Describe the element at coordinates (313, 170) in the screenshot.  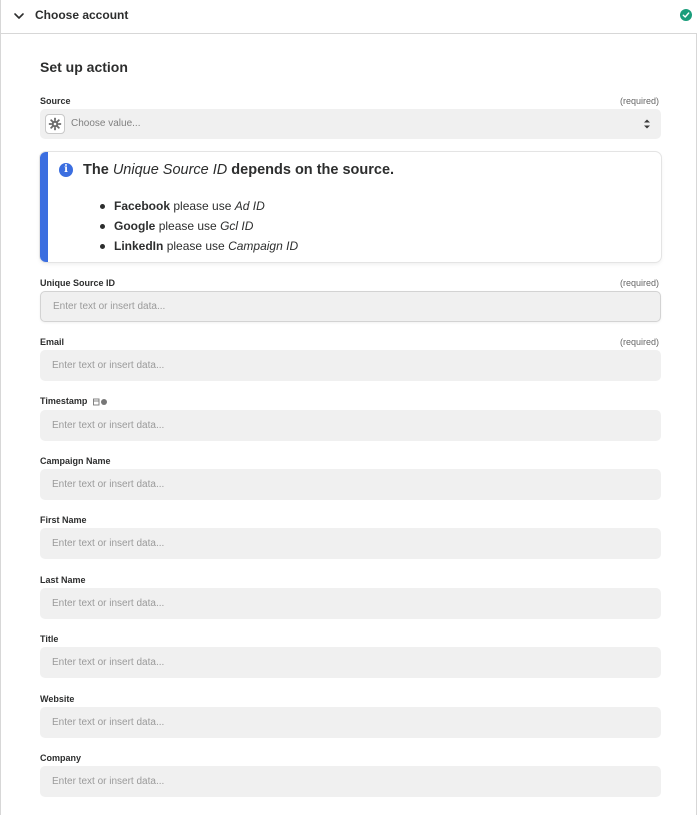
I see `info-title-suffix: depends on the source.` at that location.